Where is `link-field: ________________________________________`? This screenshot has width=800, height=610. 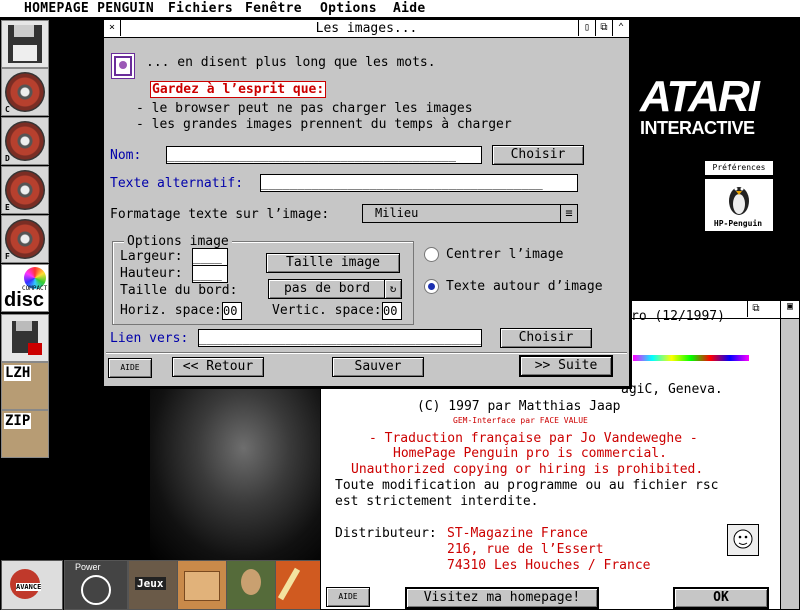
link-field: ________________________________________ is located at coordinates (340, 338).